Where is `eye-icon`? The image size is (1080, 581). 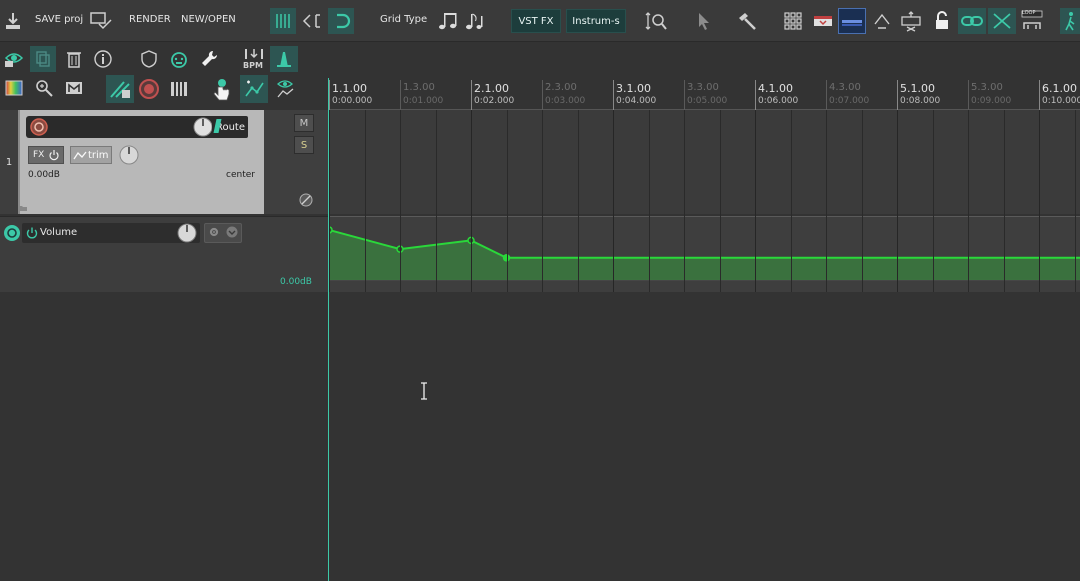
eye-icon is located at coordinates (14, 58).